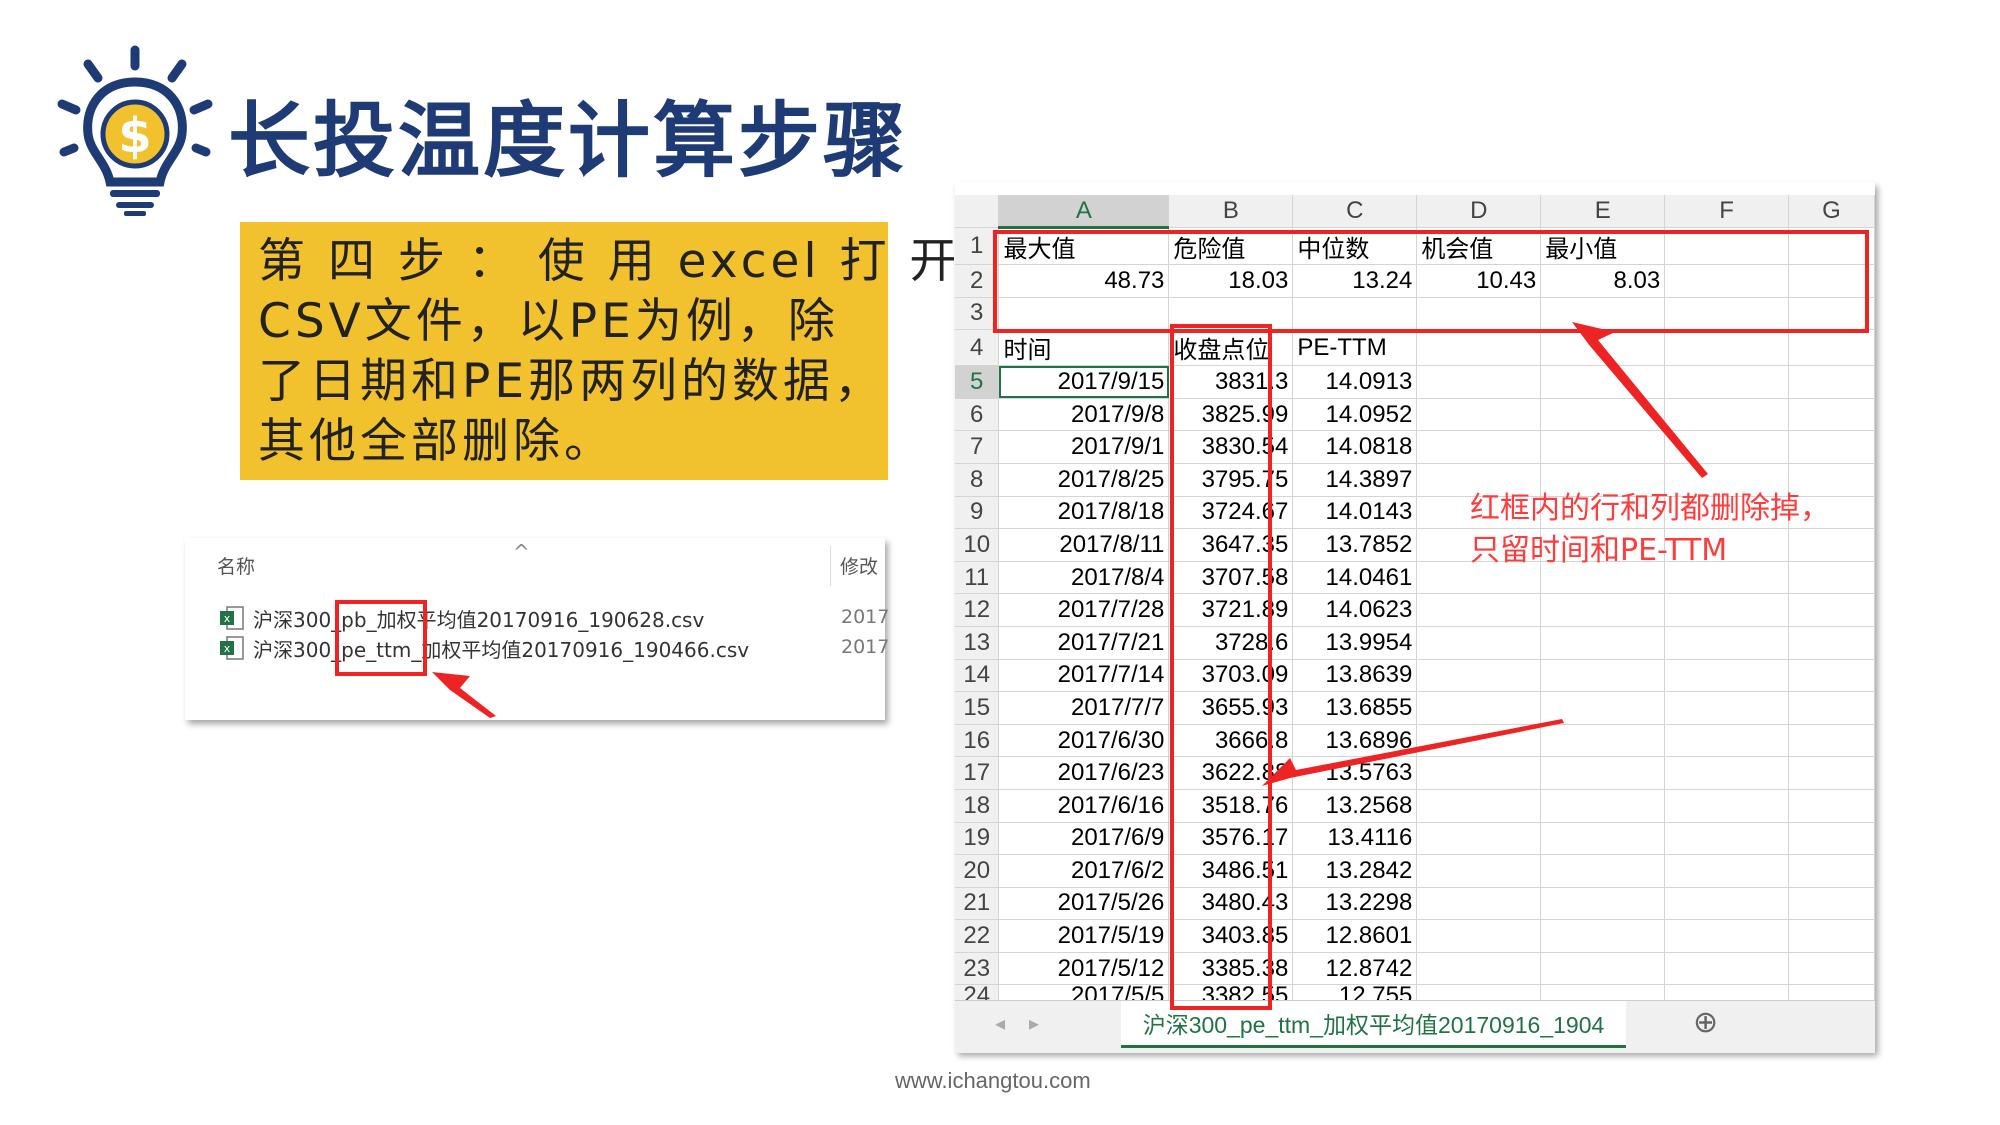 Image resolution: width=2000 pixels, height=1125 pixels. I want to click on footer-url: www.ichangtou.com, so click(993, 1080).